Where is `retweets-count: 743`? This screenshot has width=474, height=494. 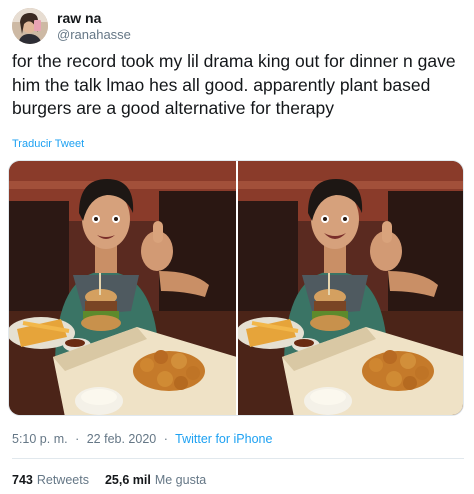 retweets-count: 743 is located at coordinates (22, 480).